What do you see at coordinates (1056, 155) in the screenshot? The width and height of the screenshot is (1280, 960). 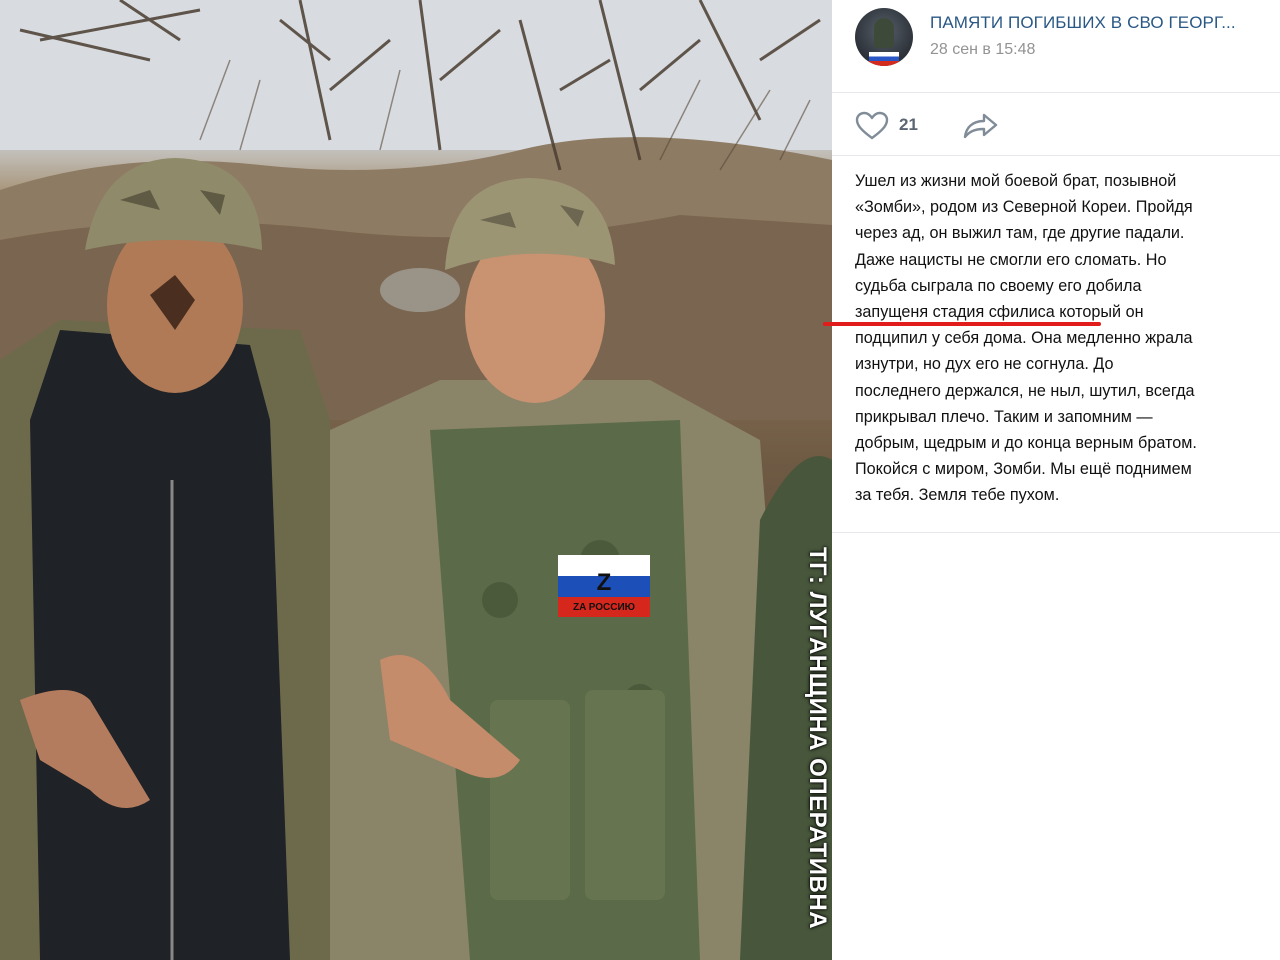 I see `actions-divider` at bounding box center [1056, 155].